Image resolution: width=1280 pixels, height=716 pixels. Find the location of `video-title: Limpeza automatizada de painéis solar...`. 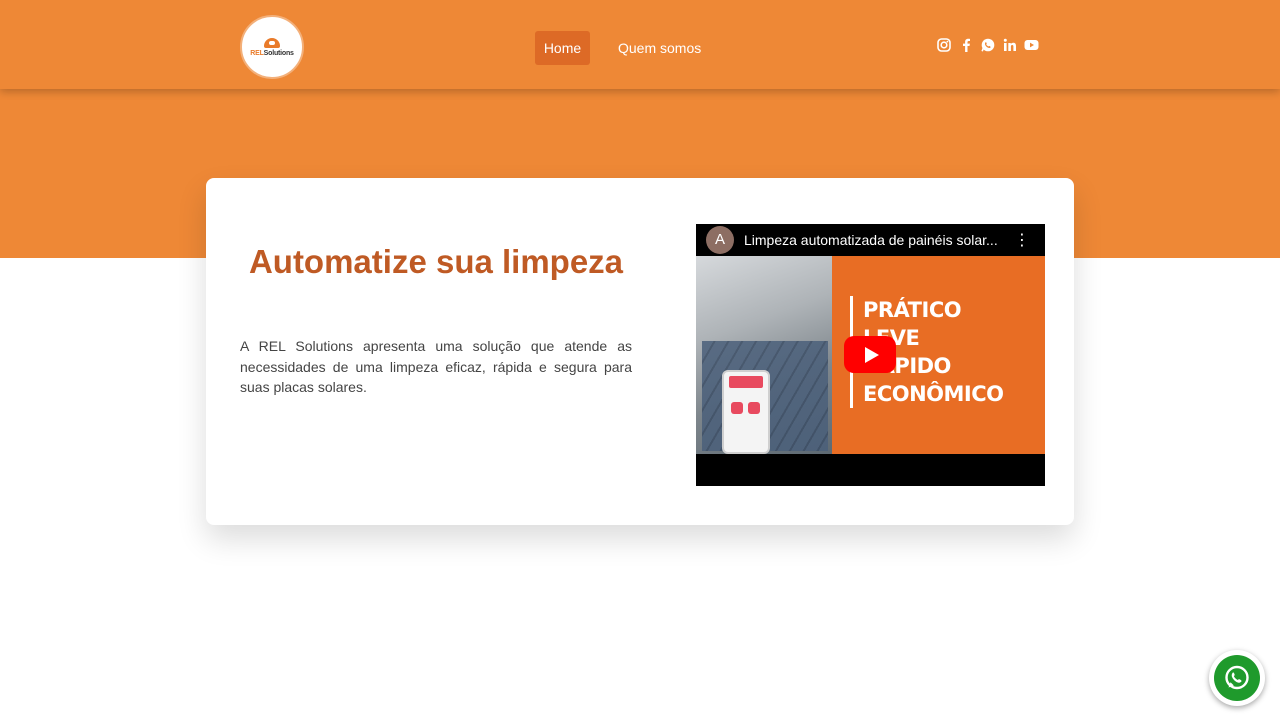

video-title: Limpeza automatizada de painéis solar... is located at coordinates (875, 240).